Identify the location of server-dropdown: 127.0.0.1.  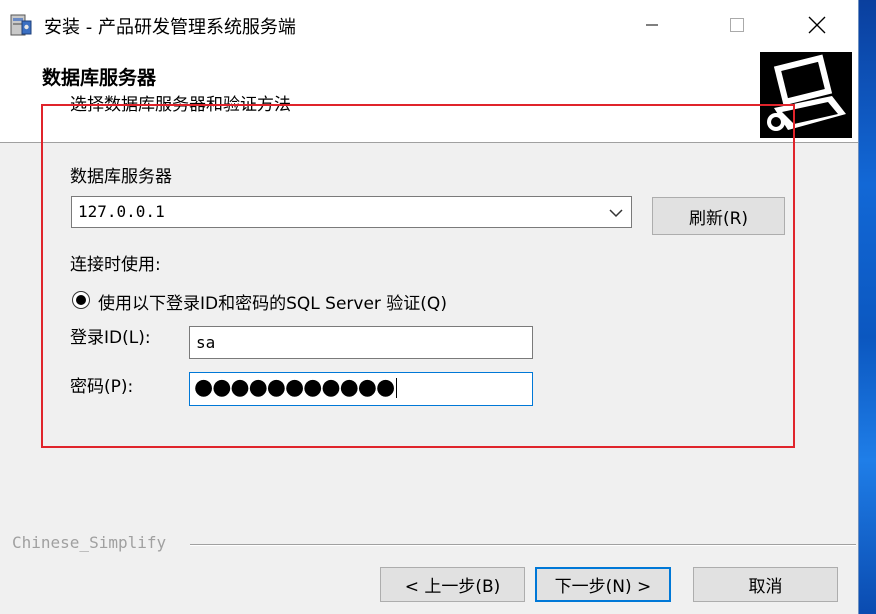
(351, 212).